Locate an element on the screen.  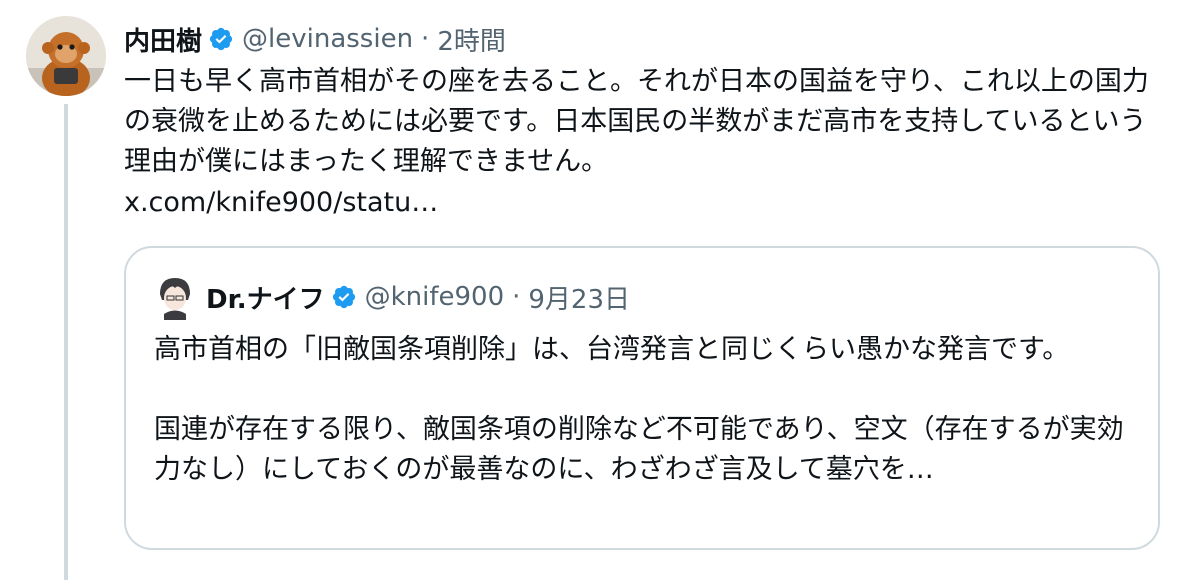
orangutan-plush-avatar is located at coordinates (66, 56).